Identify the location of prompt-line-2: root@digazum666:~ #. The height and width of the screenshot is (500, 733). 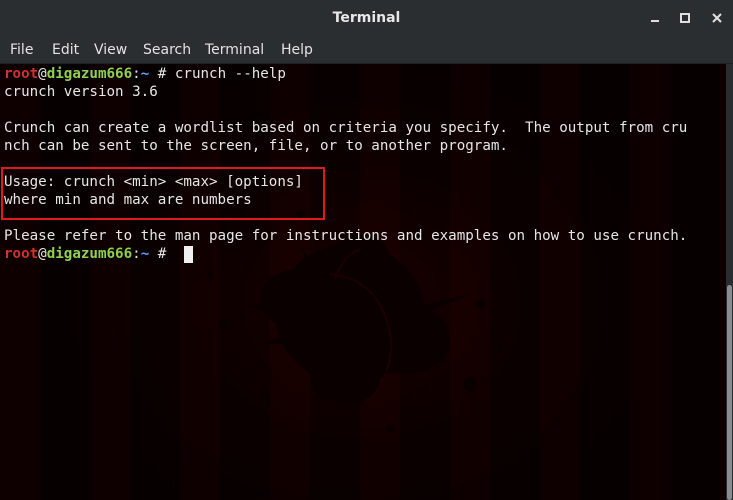
(85, 254).